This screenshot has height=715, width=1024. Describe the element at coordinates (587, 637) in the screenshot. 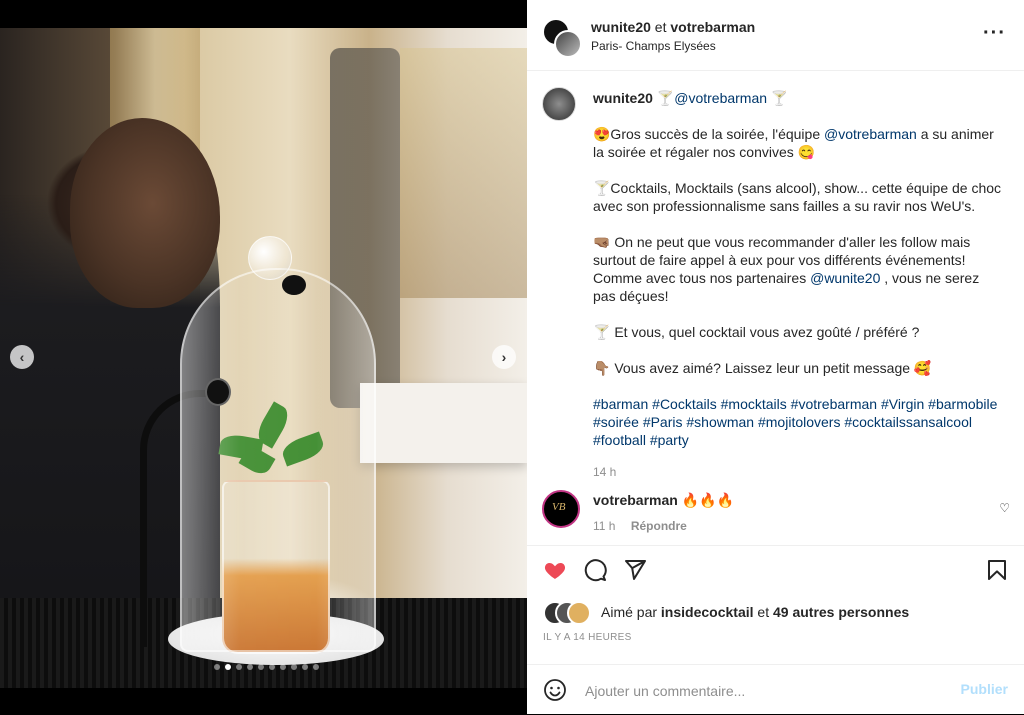

I see `post-date: IL Y A 14 HEURES` at that location.